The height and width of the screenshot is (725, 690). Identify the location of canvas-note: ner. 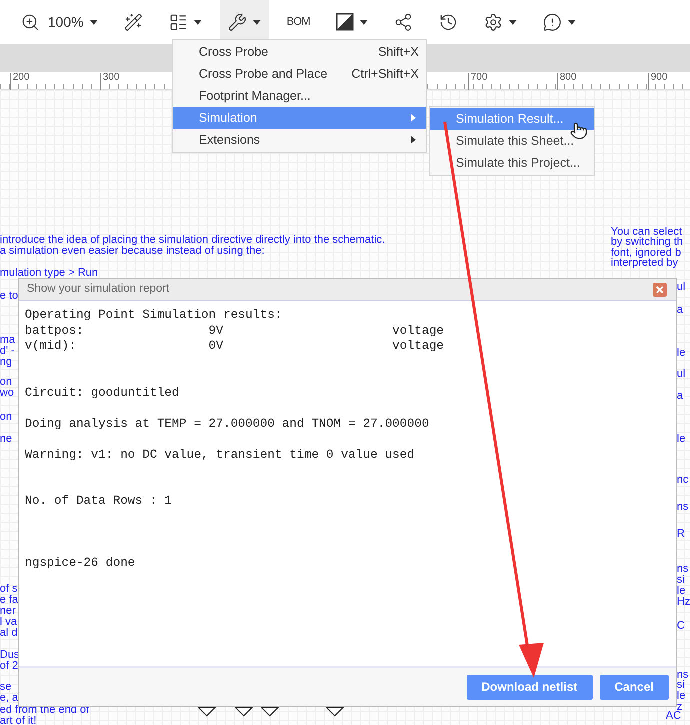
(8, 611).